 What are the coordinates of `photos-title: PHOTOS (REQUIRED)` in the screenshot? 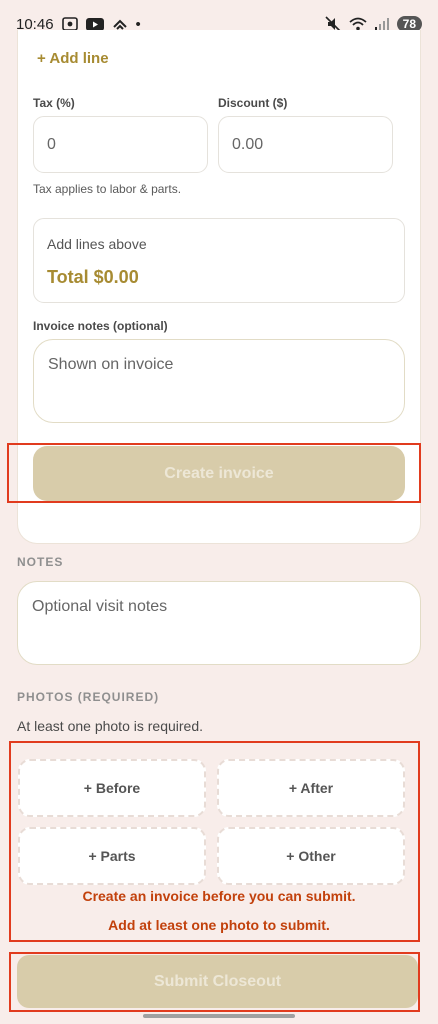 It's located at (88, 697).